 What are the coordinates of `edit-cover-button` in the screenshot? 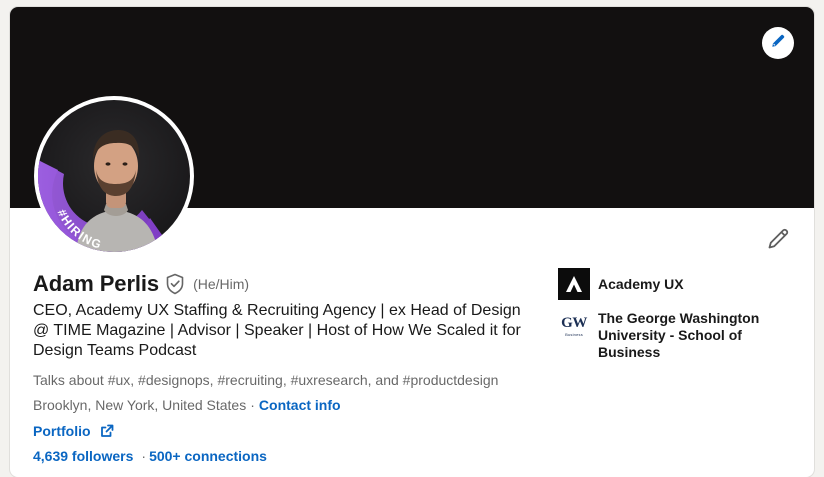 It's located at (778, 43).